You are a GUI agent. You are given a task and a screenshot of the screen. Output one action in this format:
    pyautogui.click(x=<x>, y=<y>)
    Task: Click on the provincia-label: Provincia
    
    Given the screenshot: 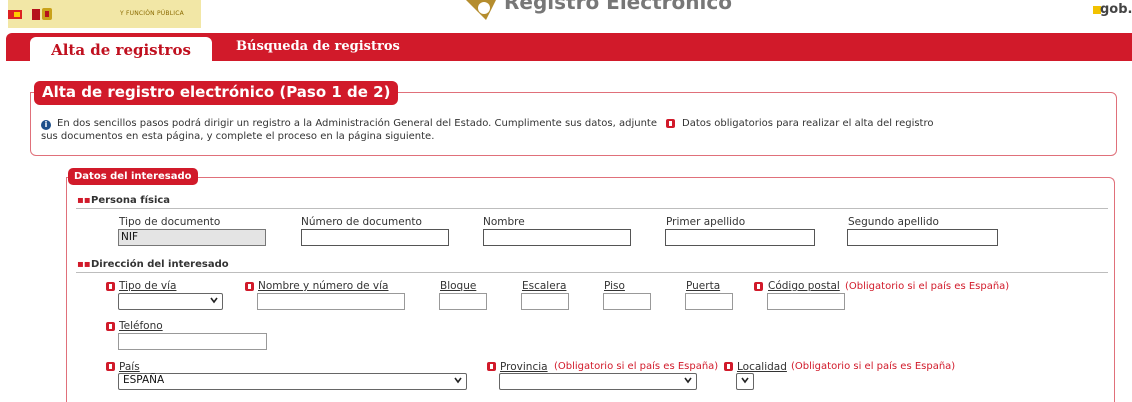 What is the action you would take?
    pyautogui.click(x=524, y=367)
    